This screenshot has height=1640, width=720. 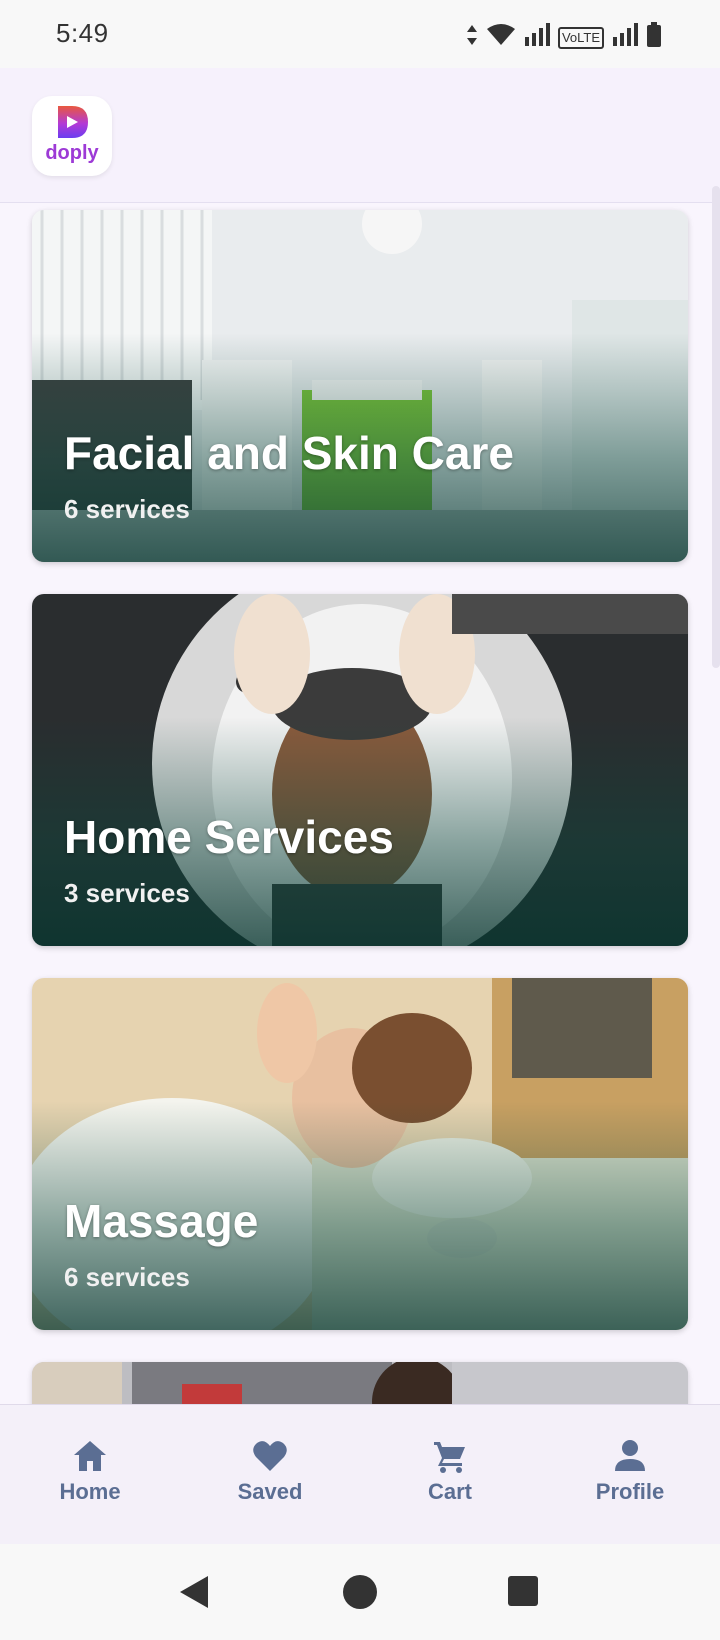 What do you see at coordinates (82, 33) in the screenshot?
I see `status-time: 5:49` at bounding box center [82, 33].